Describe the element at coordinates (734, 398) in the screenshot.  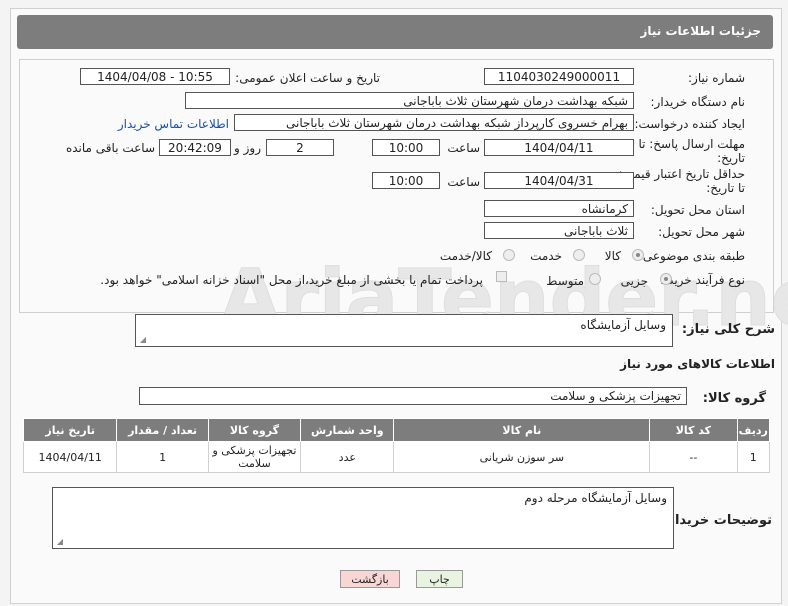
I see `goods-group-label: گروه کالا:` at that location.